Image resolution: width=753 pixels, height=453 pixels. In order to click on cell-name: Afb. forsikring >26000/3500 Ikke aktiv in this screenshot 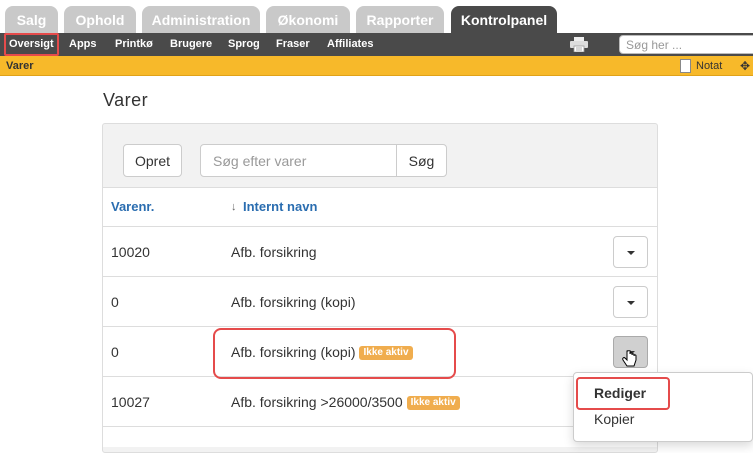, I will do `click(345, 402)`.